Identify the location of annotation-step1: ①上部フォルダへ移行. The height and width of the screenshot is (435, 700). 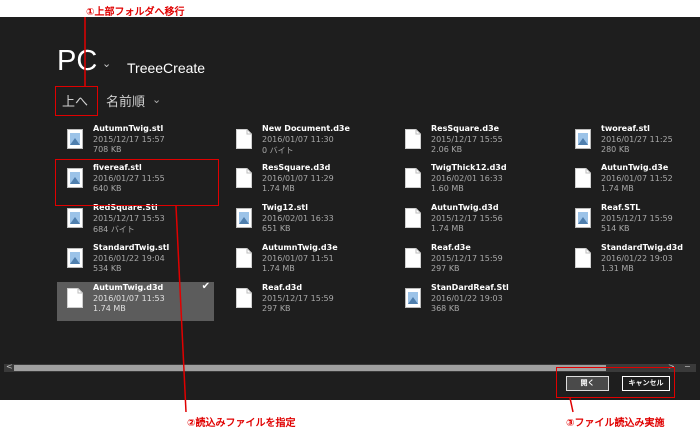
(135, 12).